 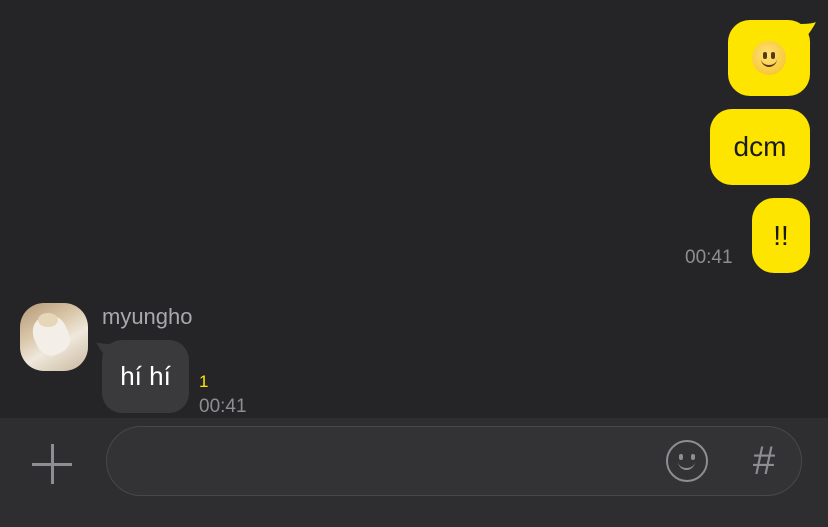 I want to click on smiley-icon, so click(x=687, y=461).